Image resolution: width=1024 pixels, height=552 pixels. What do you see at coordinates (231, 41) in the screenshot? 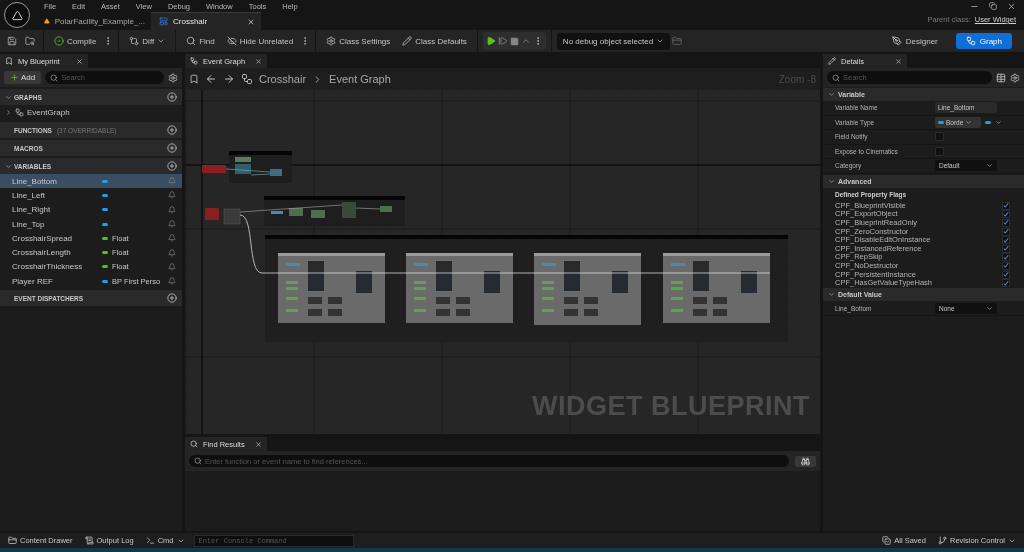
I see `eye-off-icon` at bounding box center [231, 41].